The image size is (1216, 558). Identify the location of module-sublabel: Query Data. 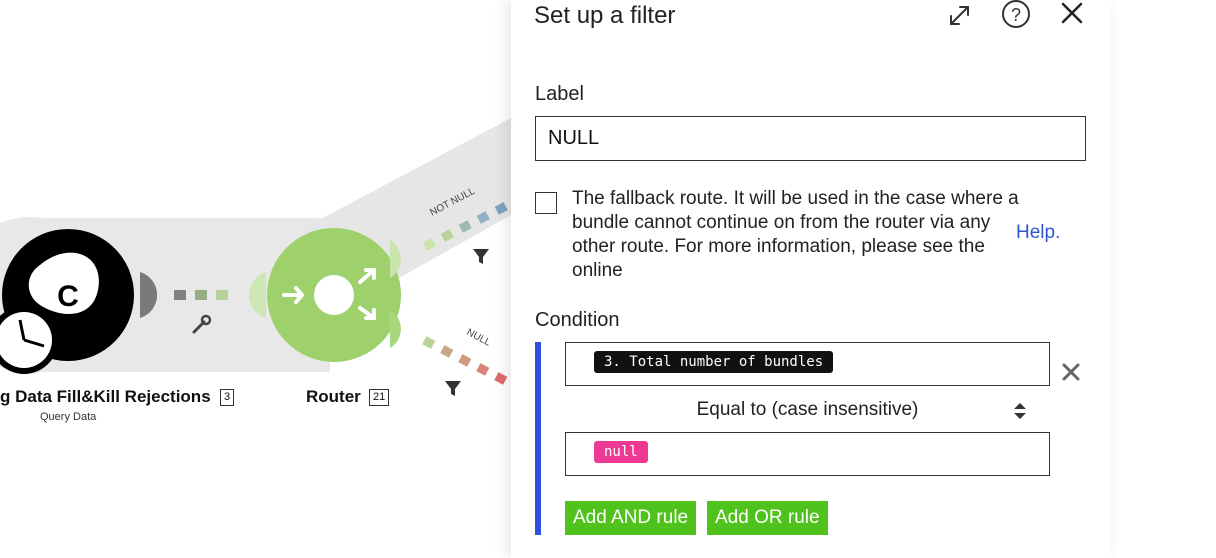
(68, 417).